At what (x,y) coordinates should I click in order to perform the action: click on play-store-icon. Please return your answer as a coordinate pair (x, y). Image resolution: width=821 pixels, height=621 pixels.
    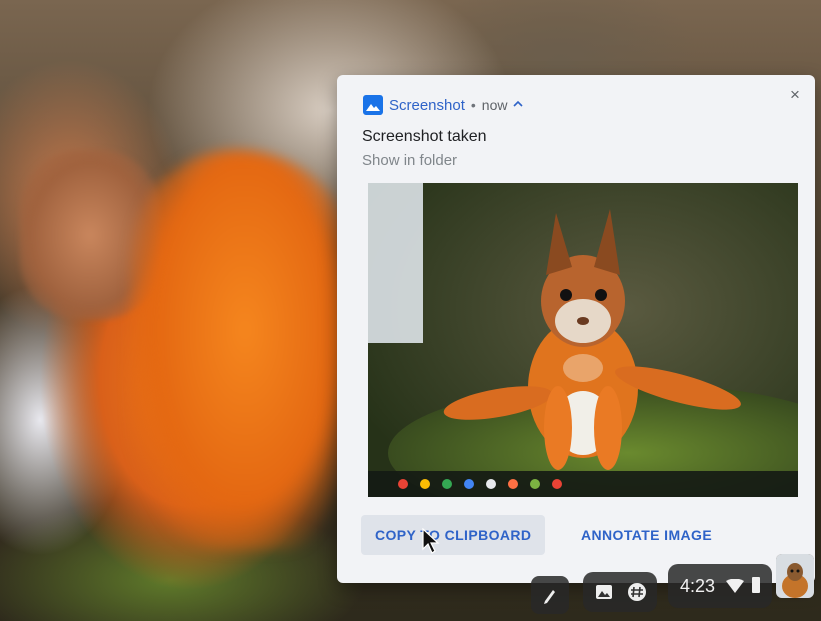
    Looking at the image, I should click on (447, 484).